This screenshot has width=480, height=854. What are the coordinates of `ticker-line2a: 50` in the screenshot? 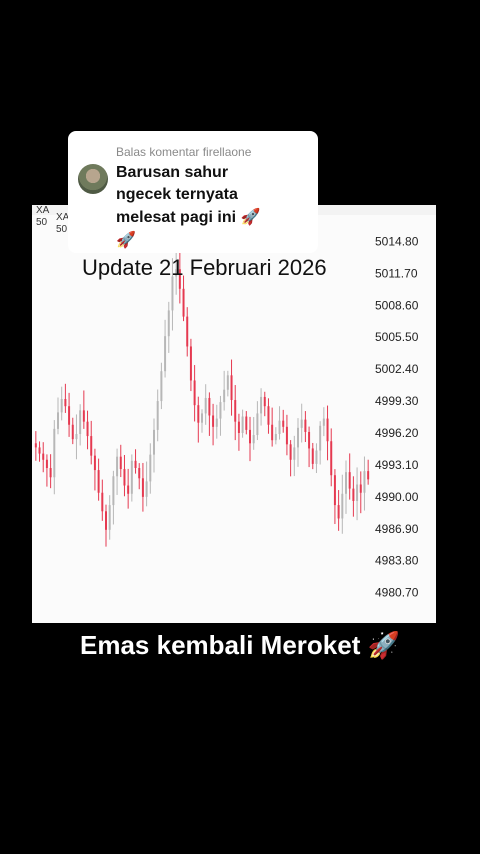 It's located at (42, 222).